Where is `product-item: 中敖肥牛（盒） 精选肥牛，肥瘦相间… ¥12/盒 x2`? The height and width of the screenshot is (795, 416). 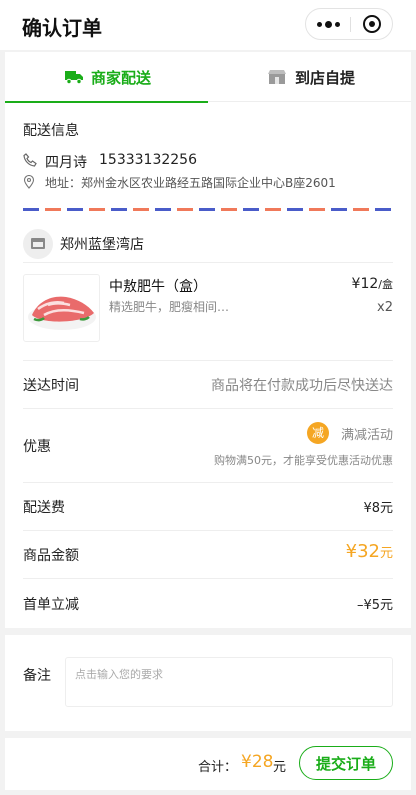 product-item: 中敖肥牛（盒） 精选肥牛，肥瘦相间… ¥12/盒 x2 is located at coordinates (208, 310).